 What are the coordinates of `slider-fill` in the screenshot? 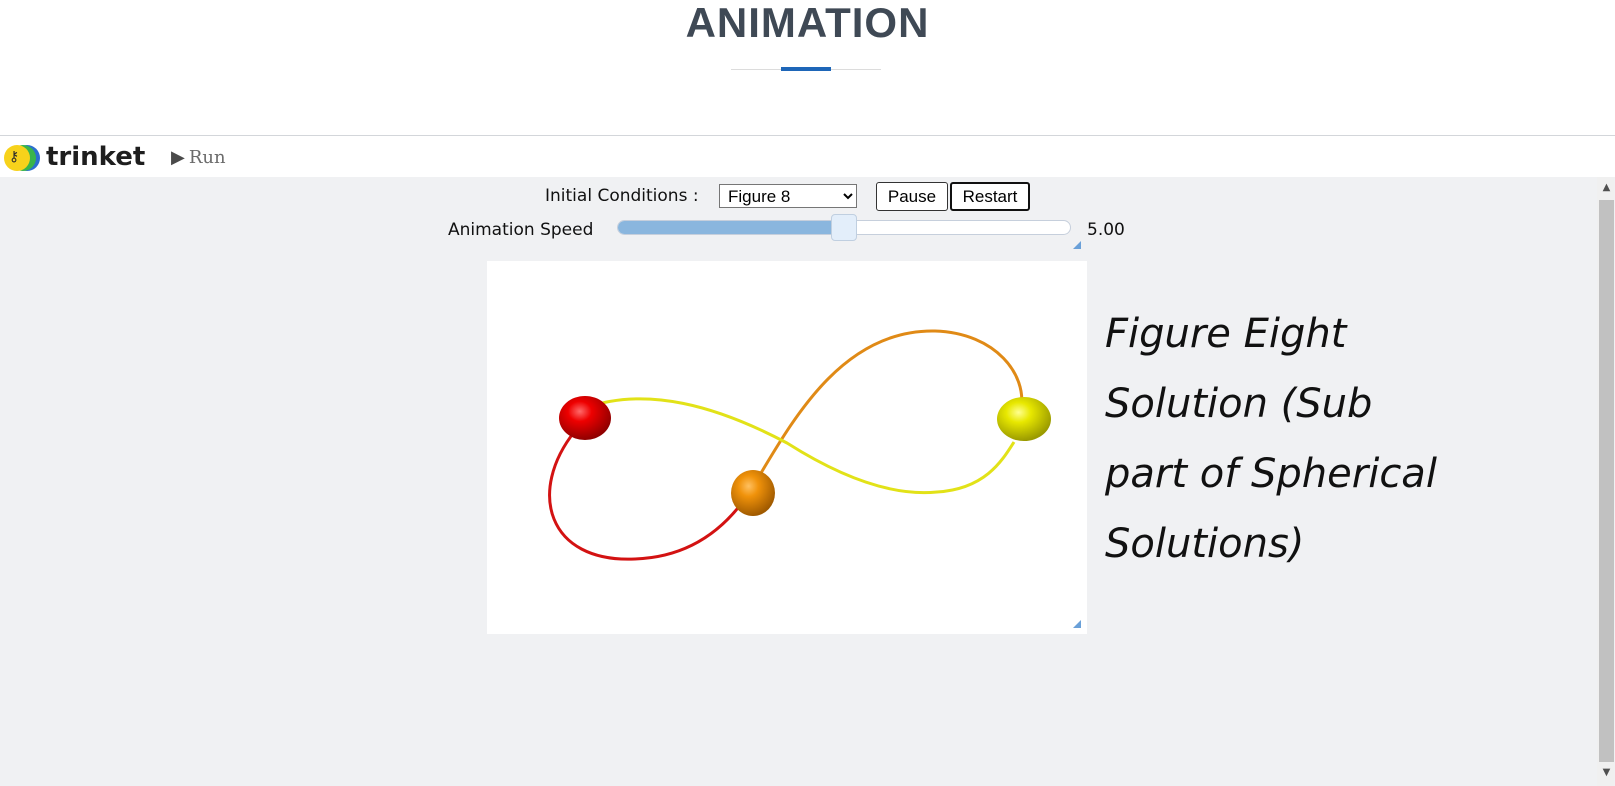 It's located at (731, 227).